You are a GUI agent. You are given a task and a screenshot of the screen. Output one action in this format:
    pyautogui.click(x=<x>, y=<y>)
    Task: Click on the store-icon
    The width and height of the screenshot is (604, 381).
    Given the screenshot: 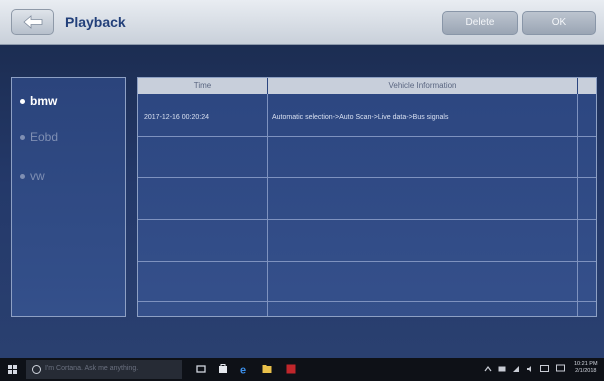 What is the action you would take?
    pyautogui.click(x=223, y=369)
    